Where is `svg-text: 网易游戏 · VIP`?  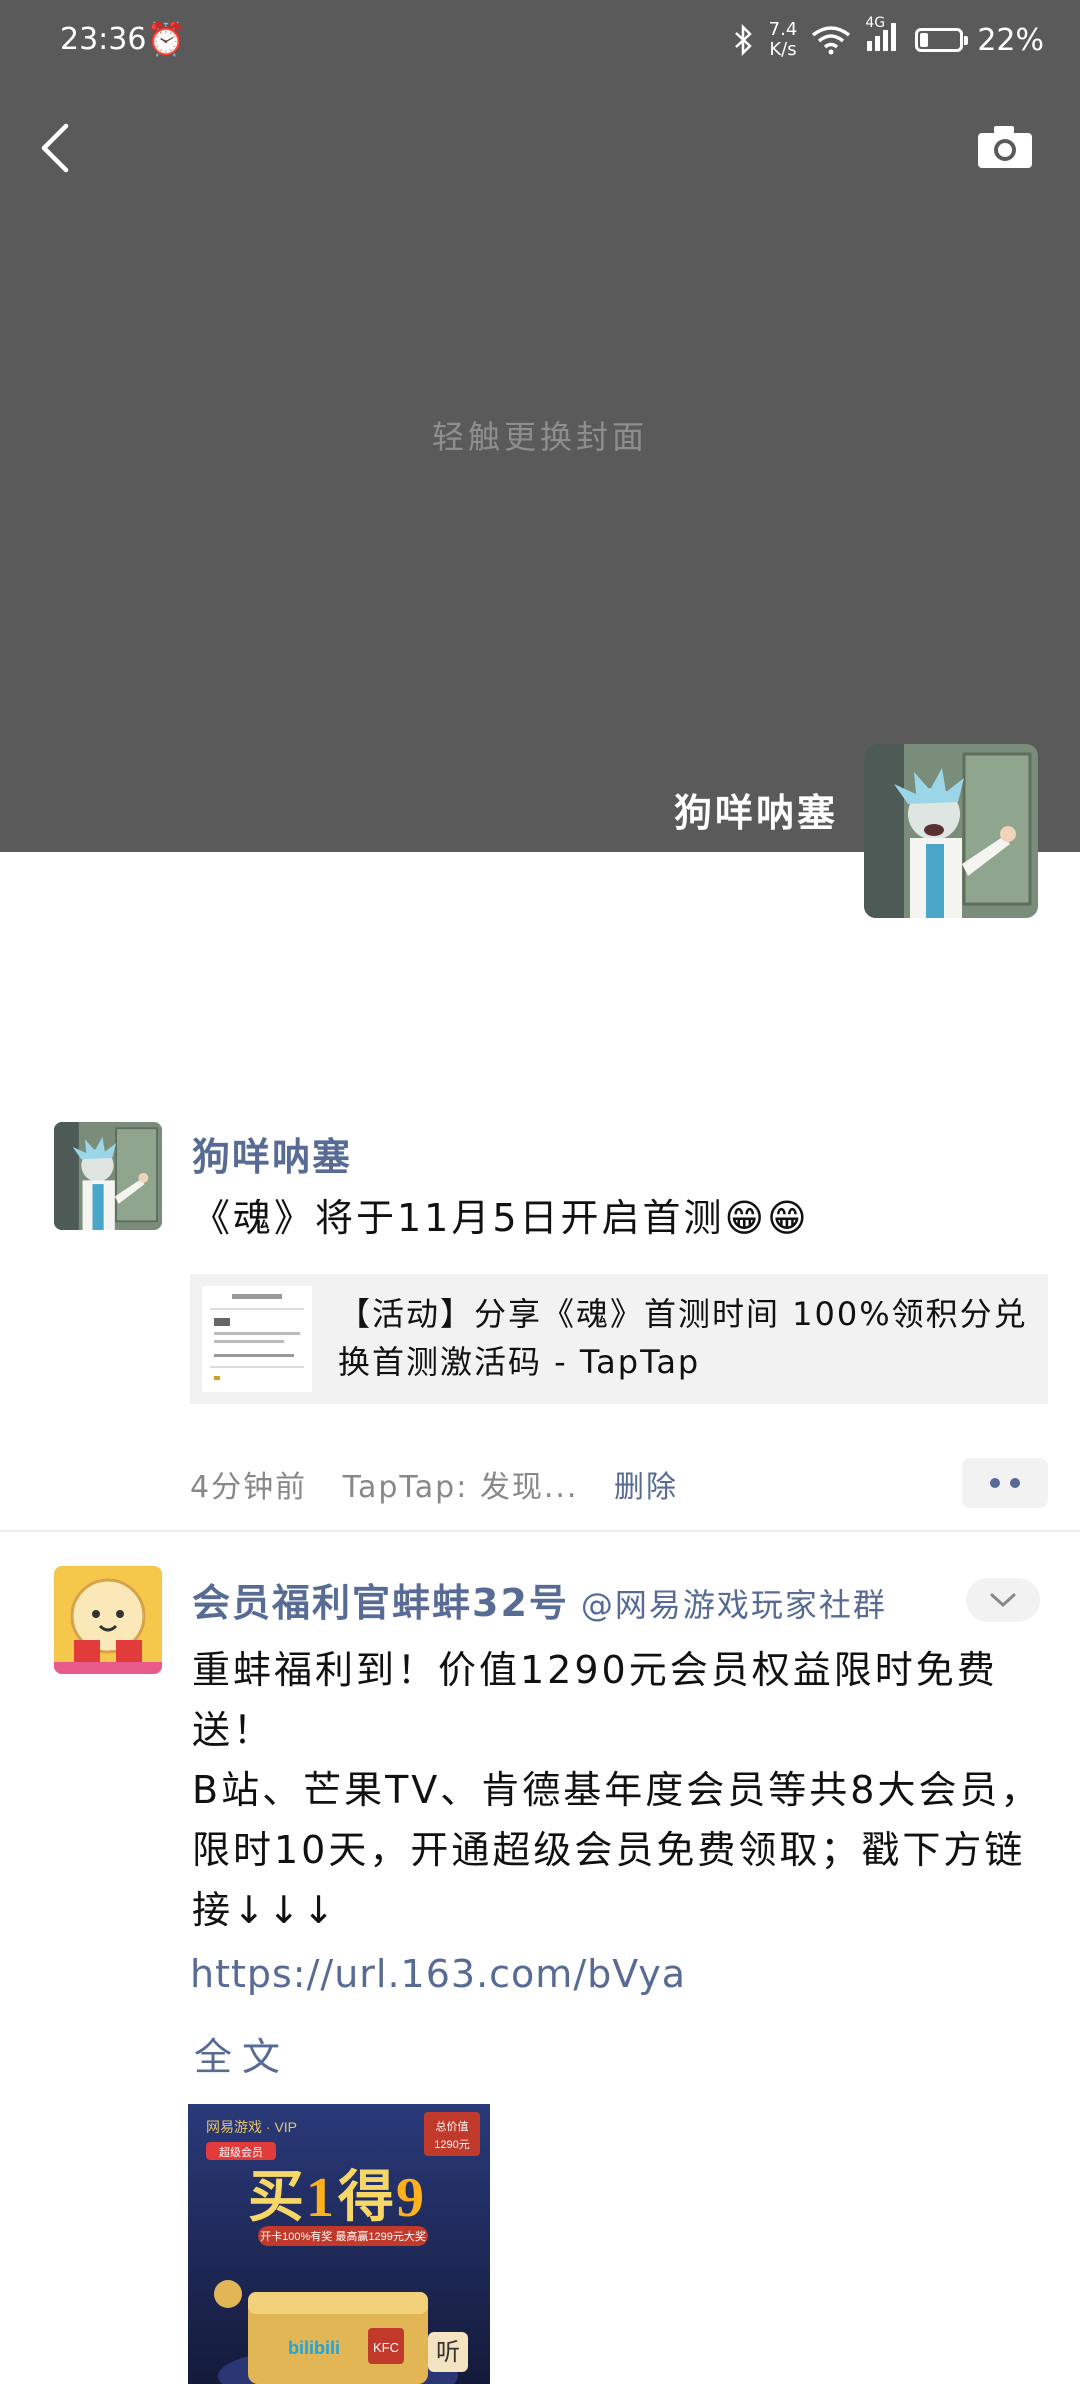
svg-text: 网易游戏 · VIP is located at coordinates (251, 2127).